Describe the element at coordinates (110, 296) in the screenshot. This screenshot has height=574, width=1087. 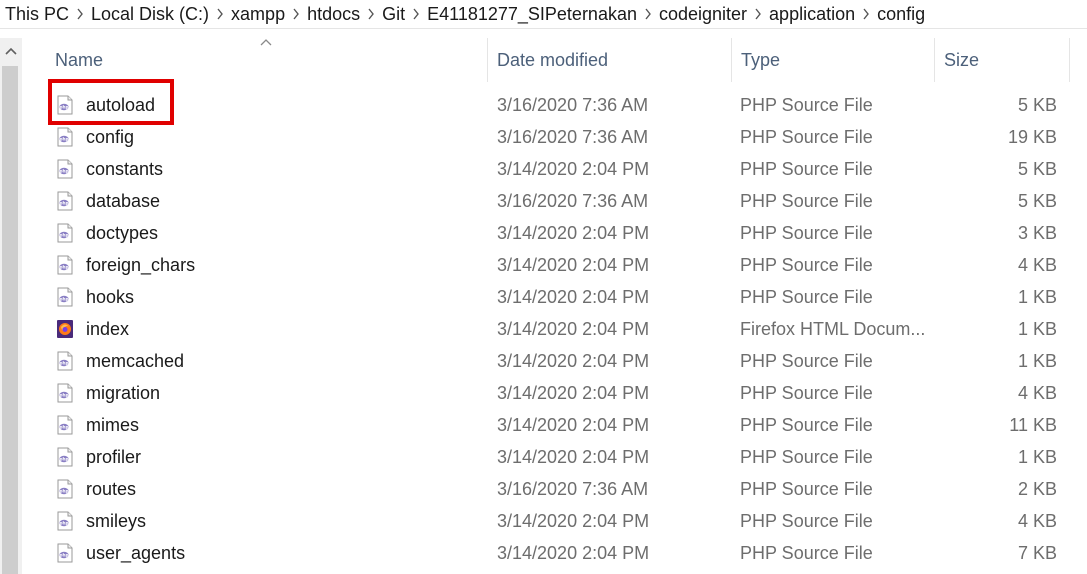
I see `file-name: hooks` at that location.